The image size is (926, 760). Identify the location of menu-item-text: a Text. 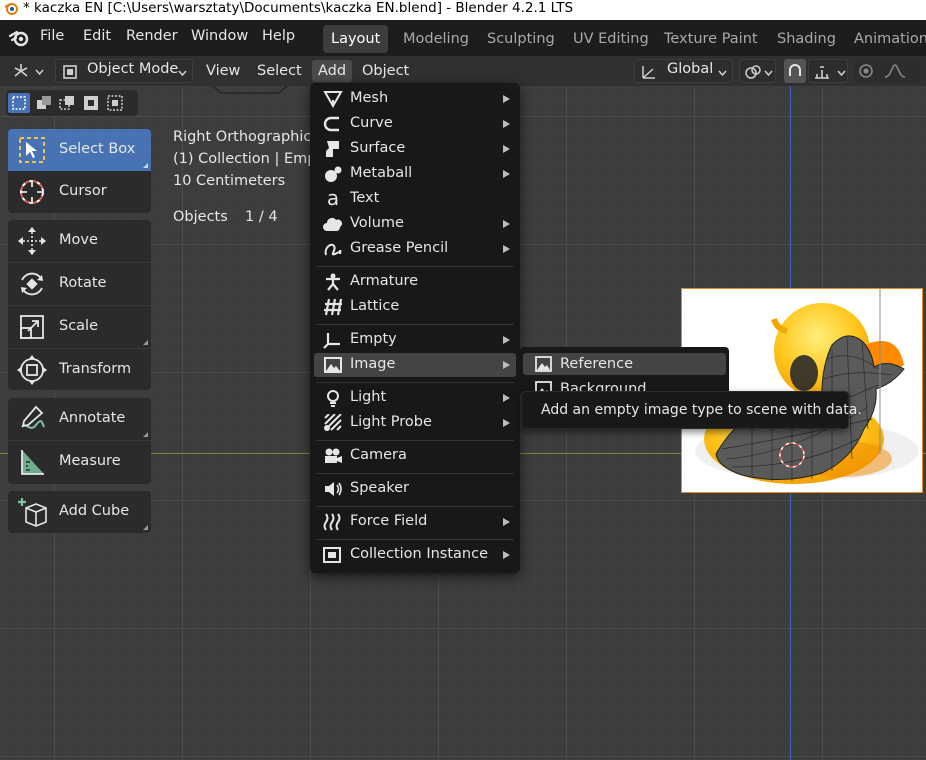
(415, 199).